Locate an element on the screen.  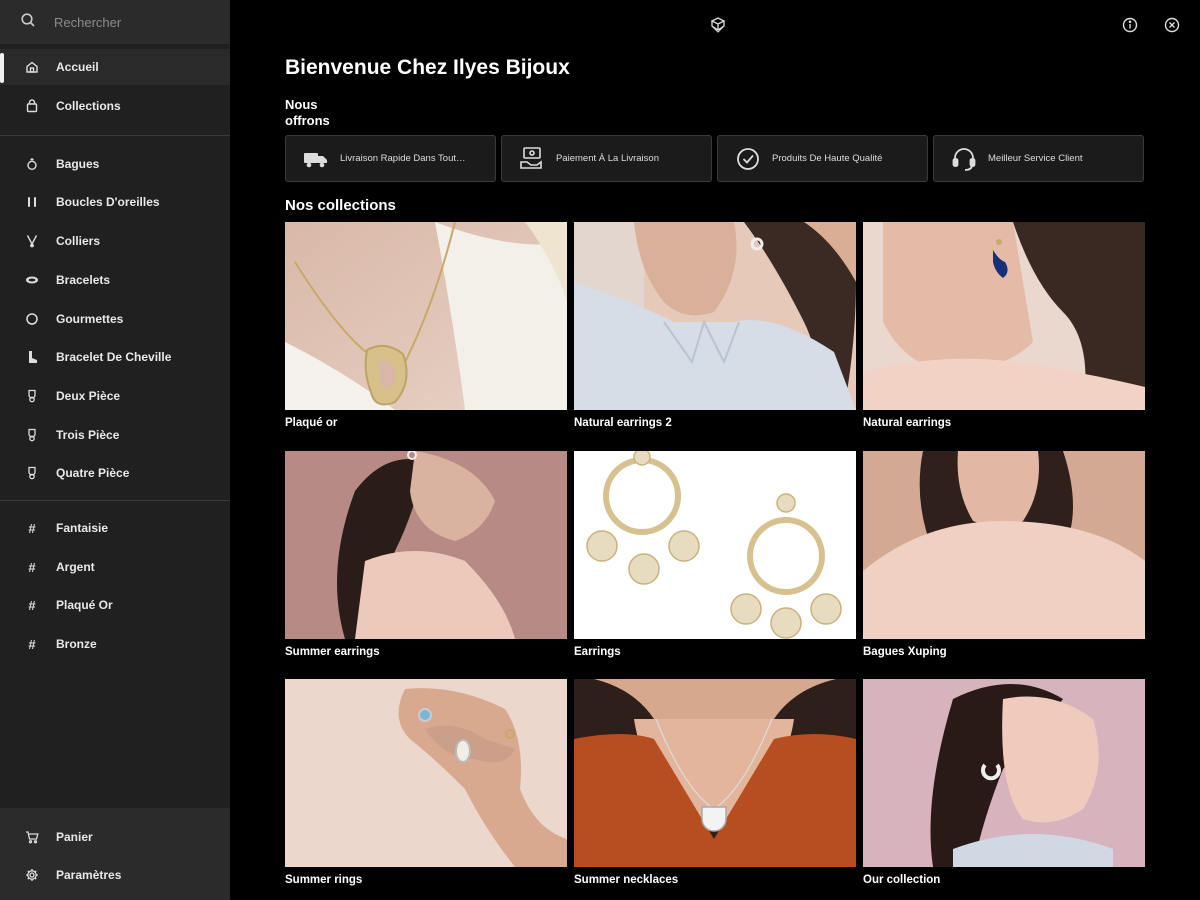
search-icon is located at coordinates (28, 22).